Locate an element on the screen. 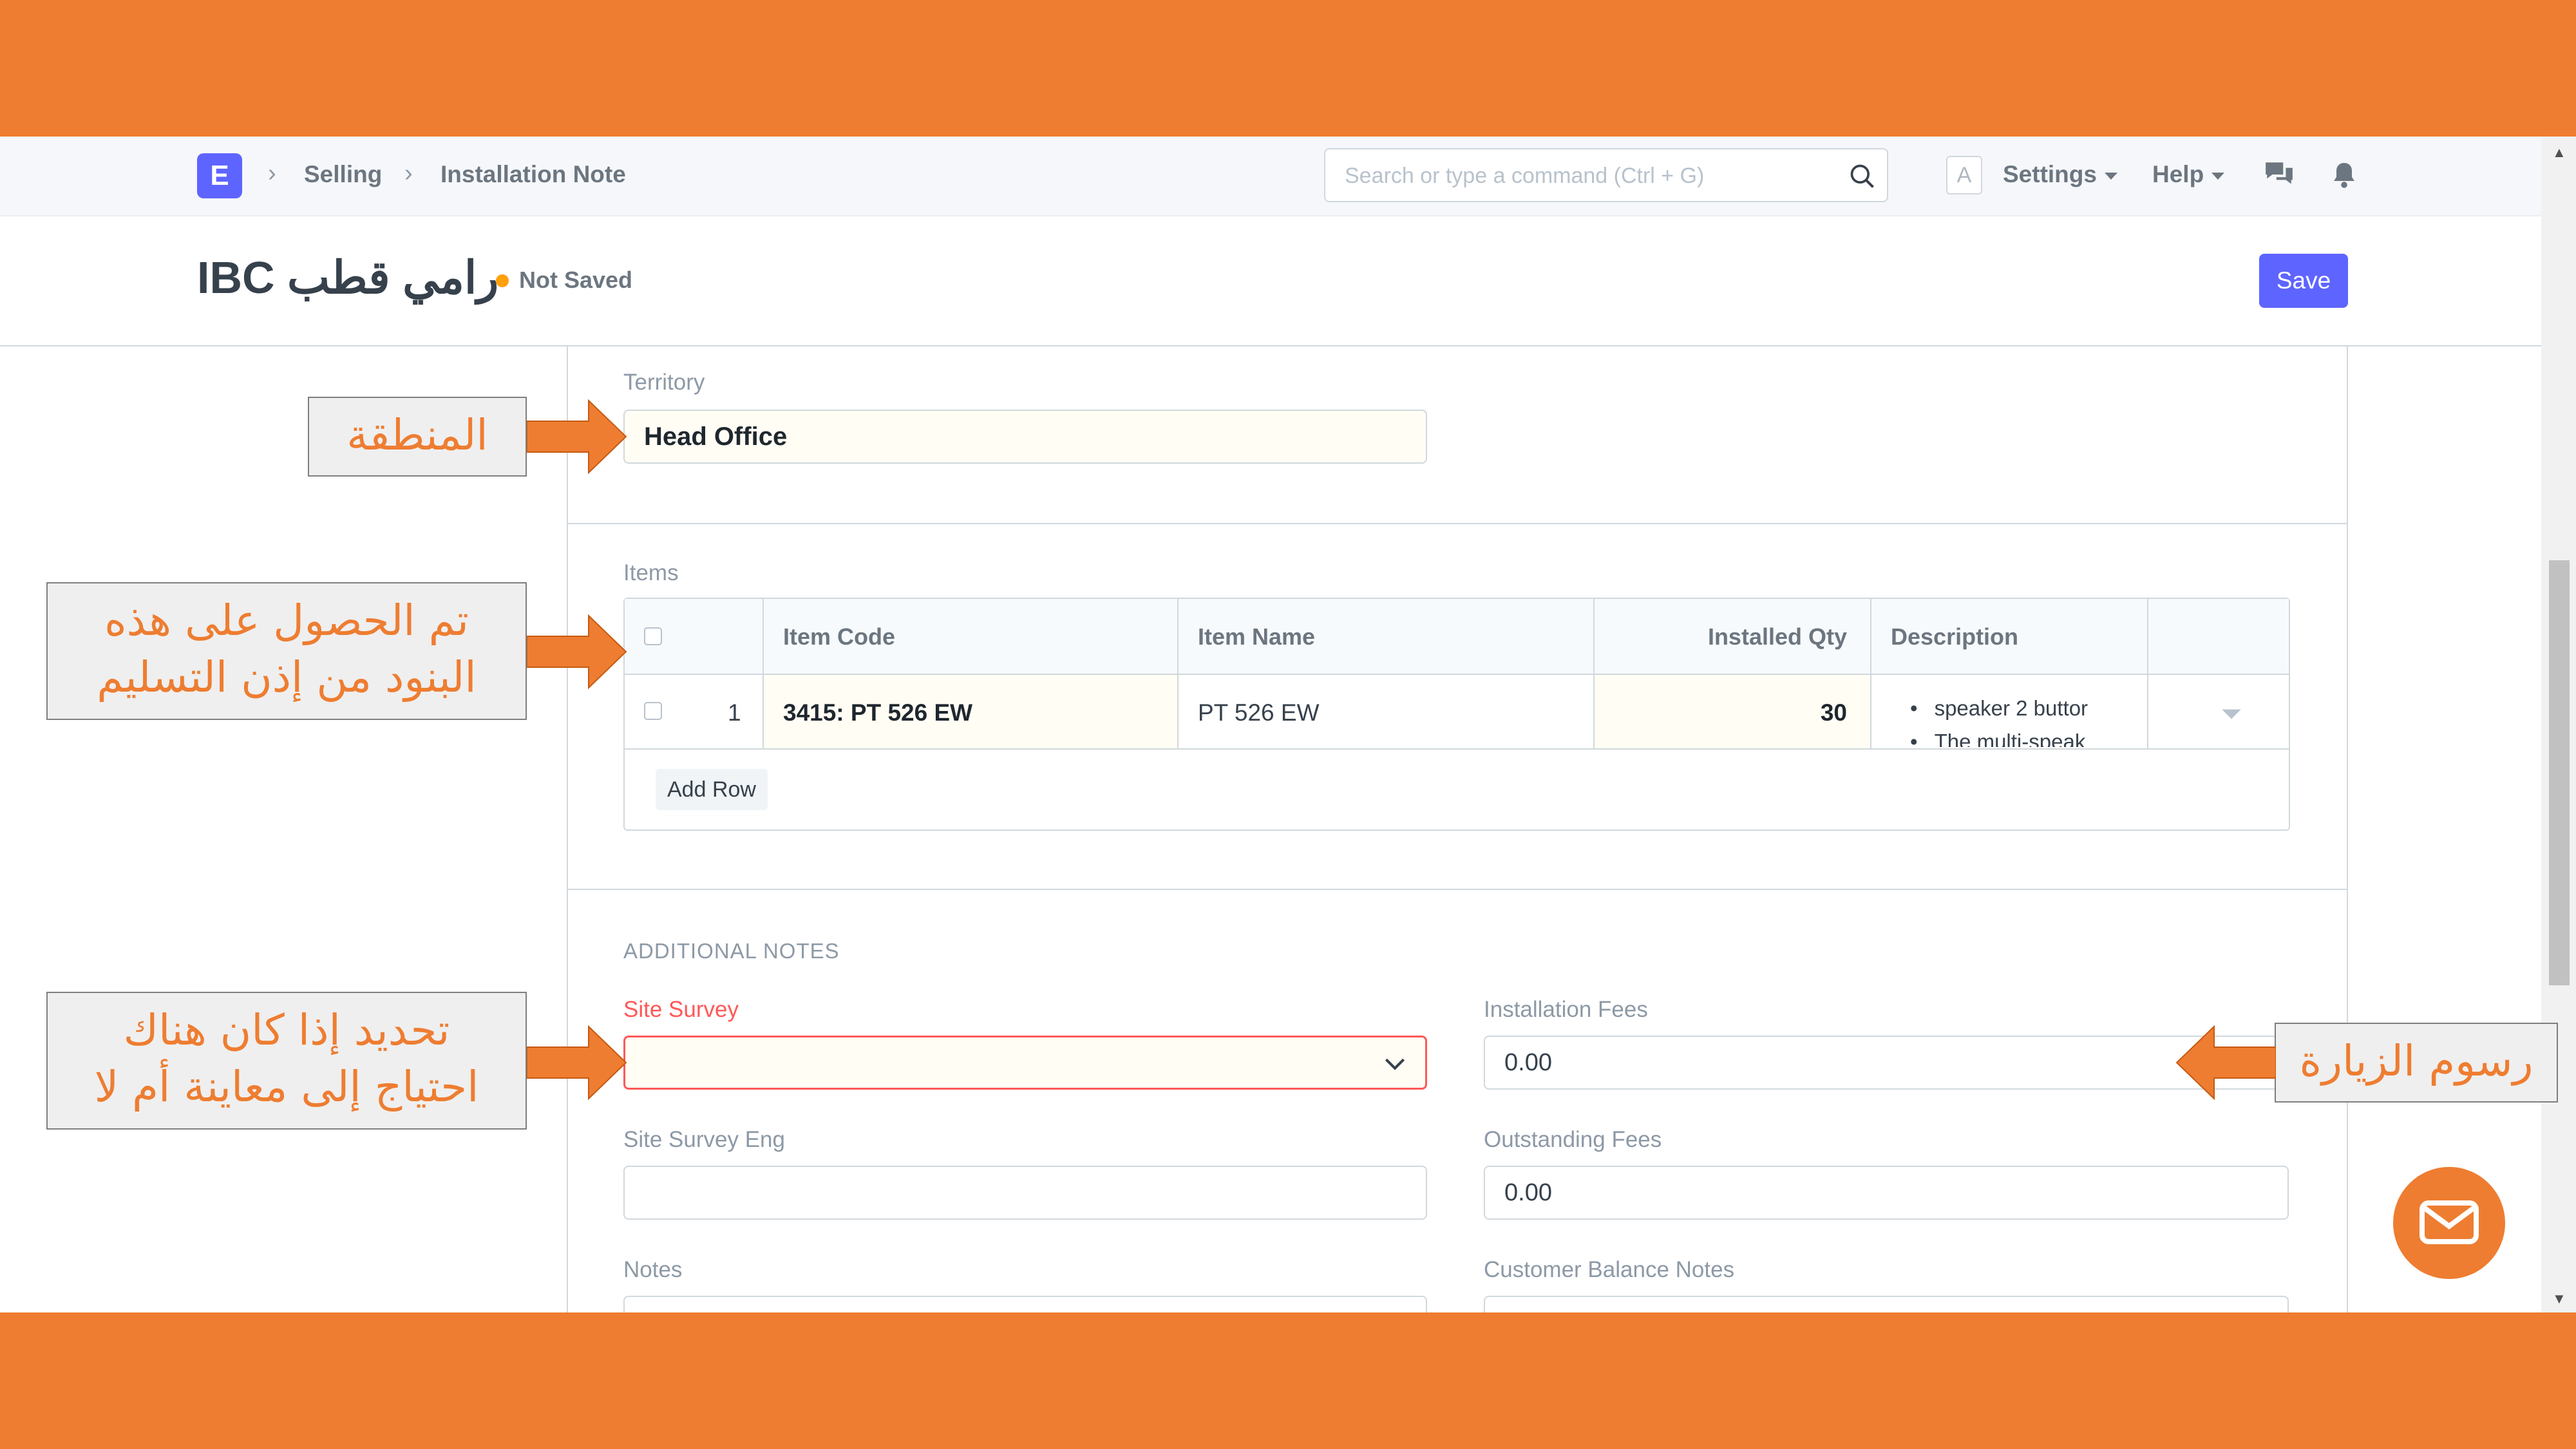 The width and height of the screenshot is (2576, 1449). bell-icon is located at coordinates (2344, 175).